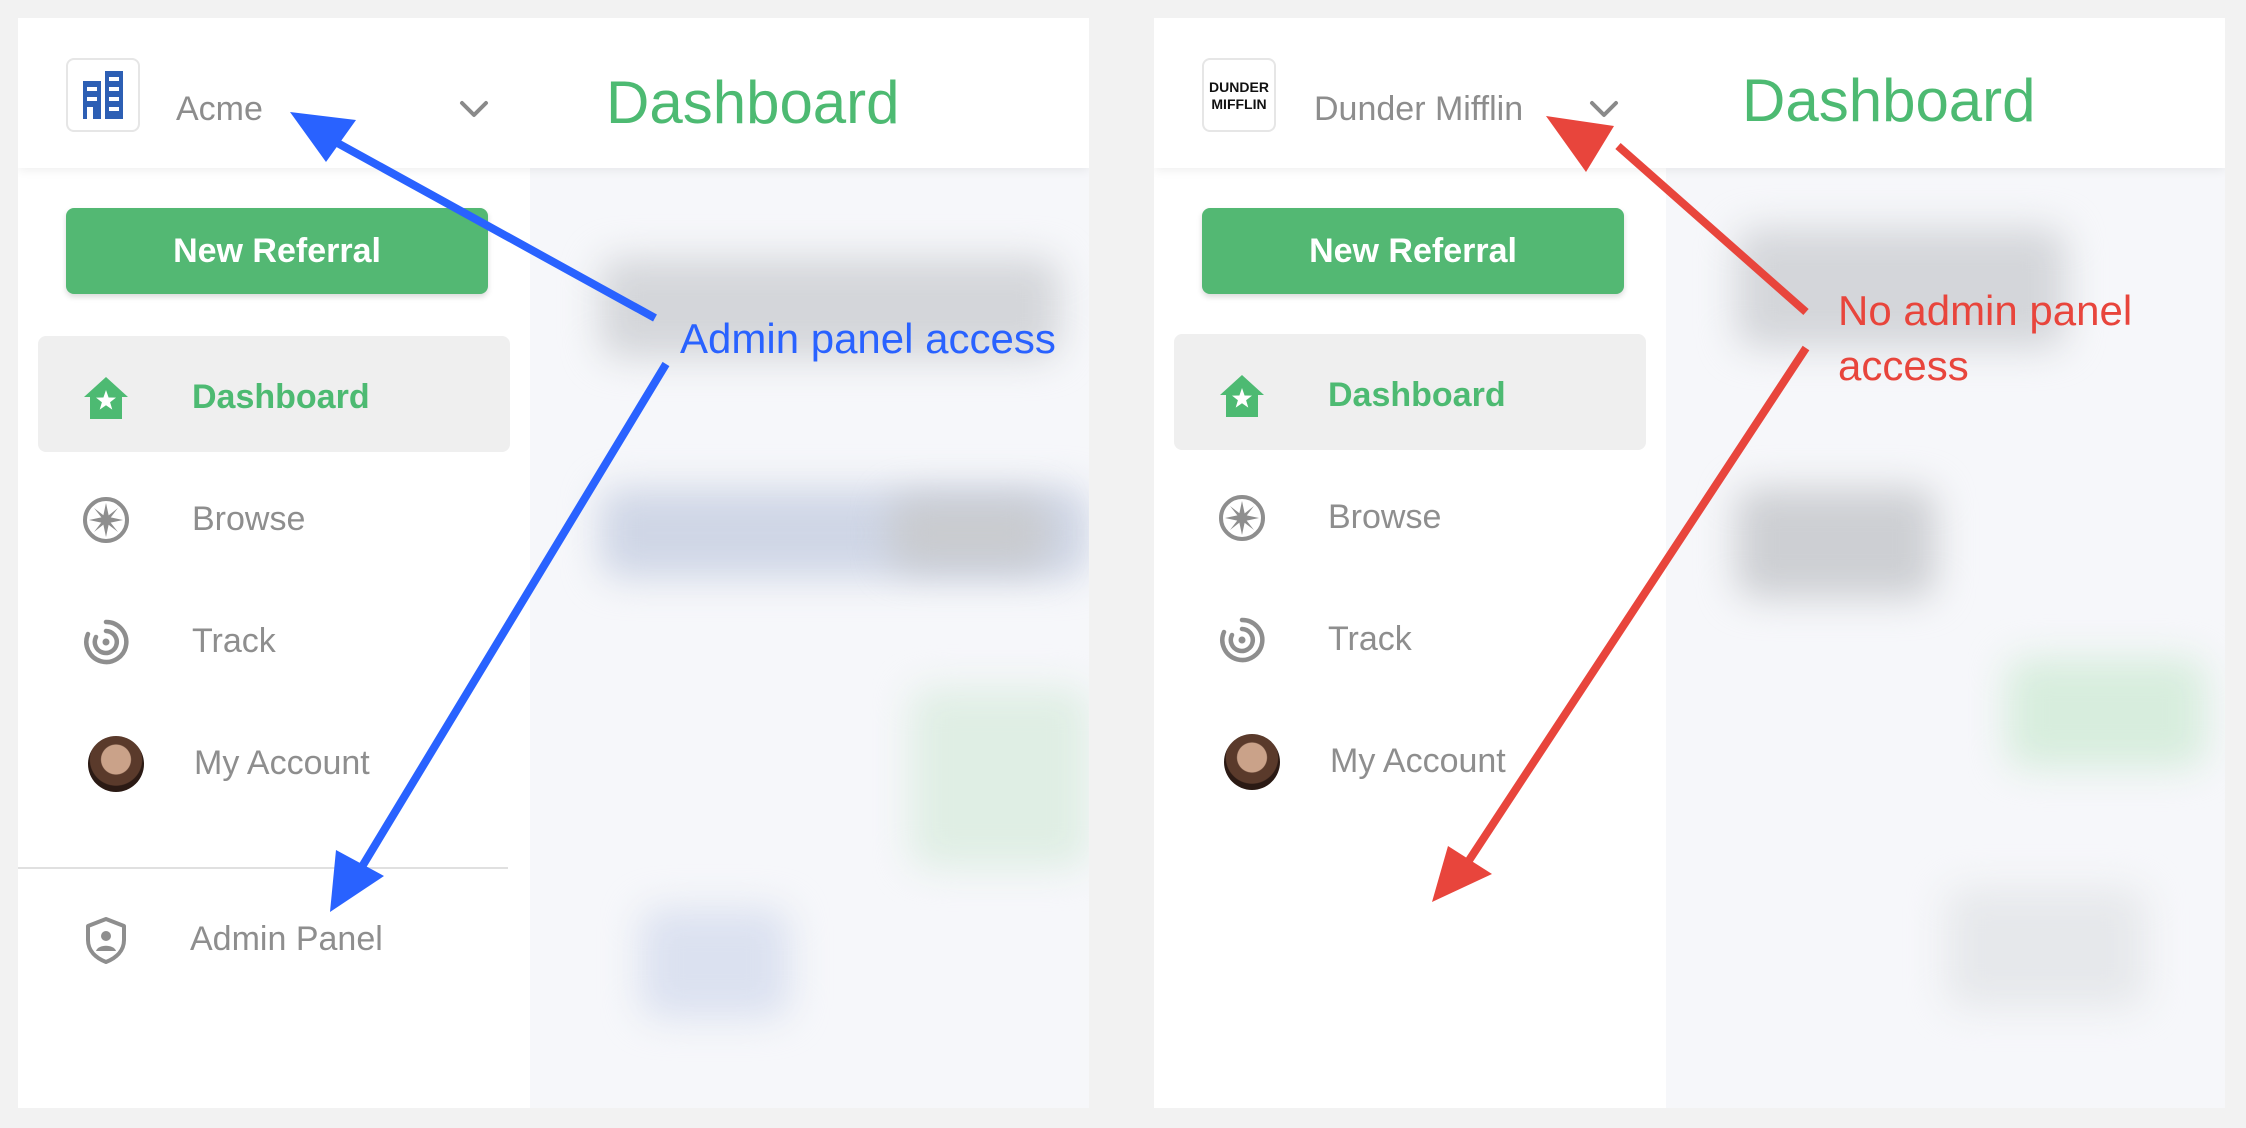  Describe the element at coordinates (263, 868) in the screenshot. I see `sidebar-divider` at that location.